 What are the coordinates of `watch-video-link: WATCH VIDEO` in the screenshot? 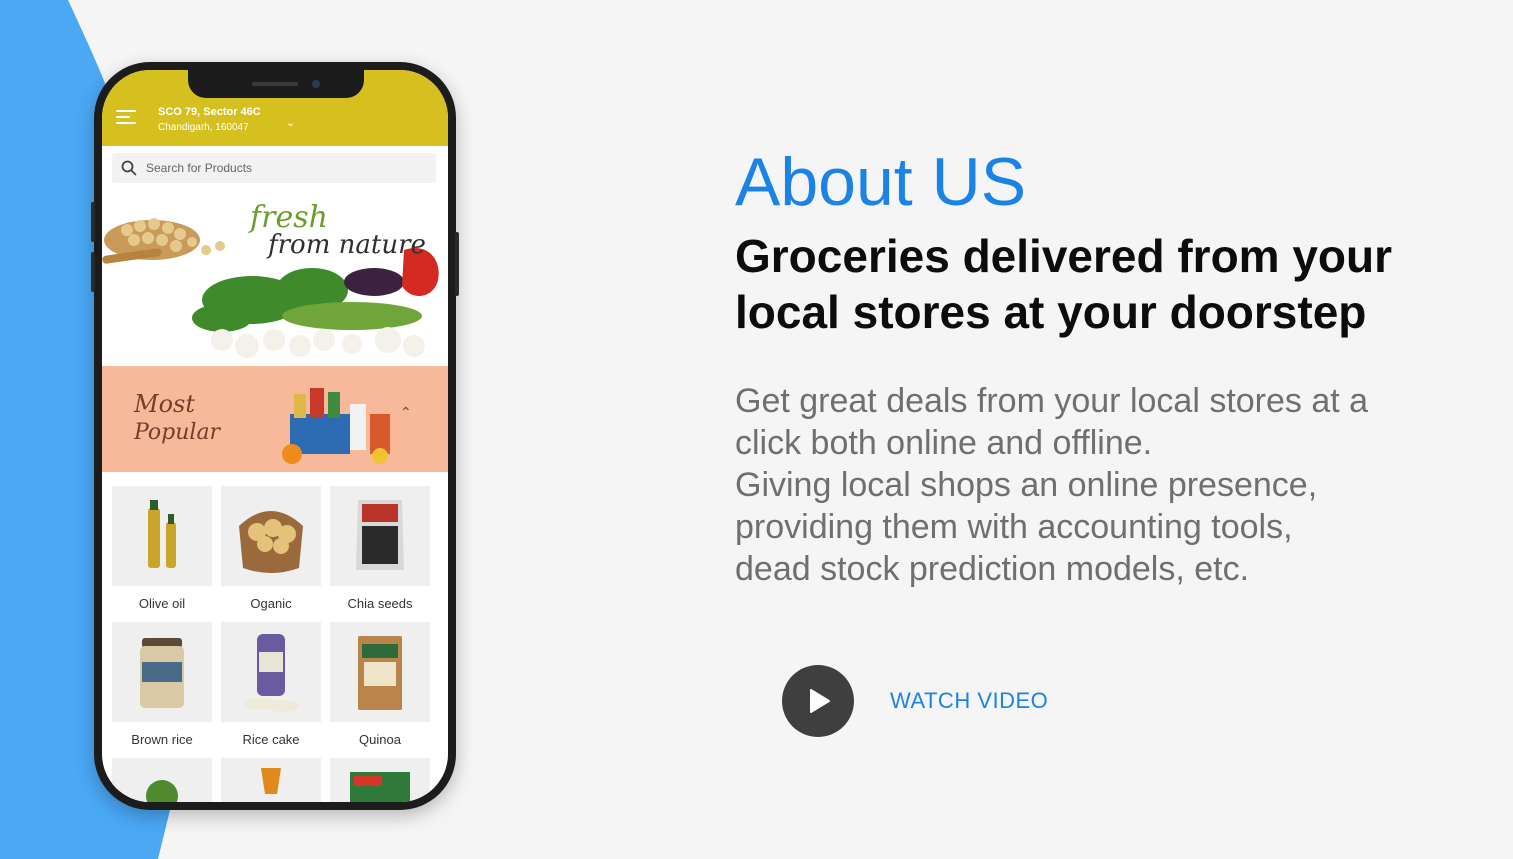 It's located at (969, 701).